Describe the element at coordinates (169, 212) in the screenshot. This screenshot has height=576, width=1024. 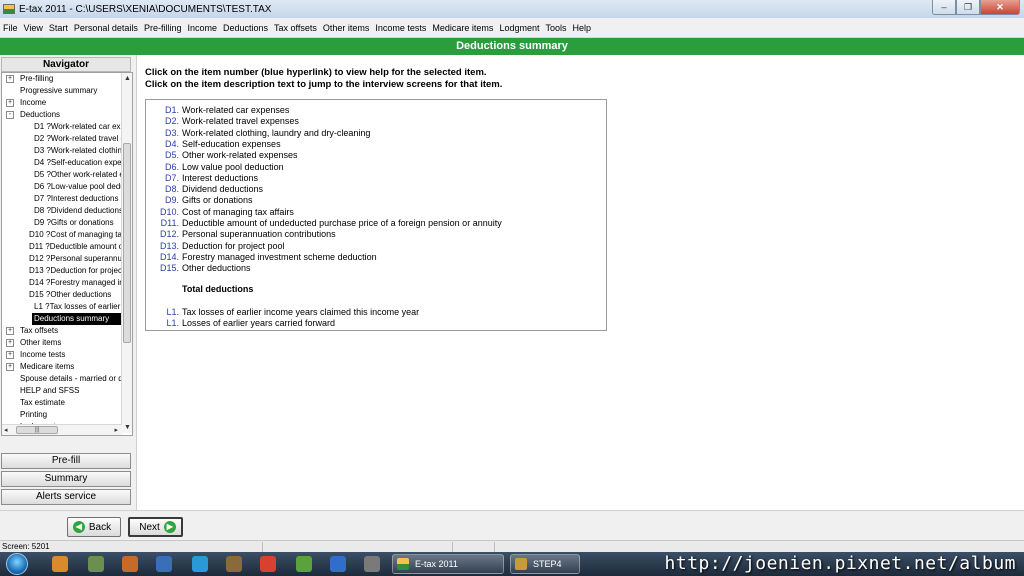
I see `item-number-link: D10.` at that location.